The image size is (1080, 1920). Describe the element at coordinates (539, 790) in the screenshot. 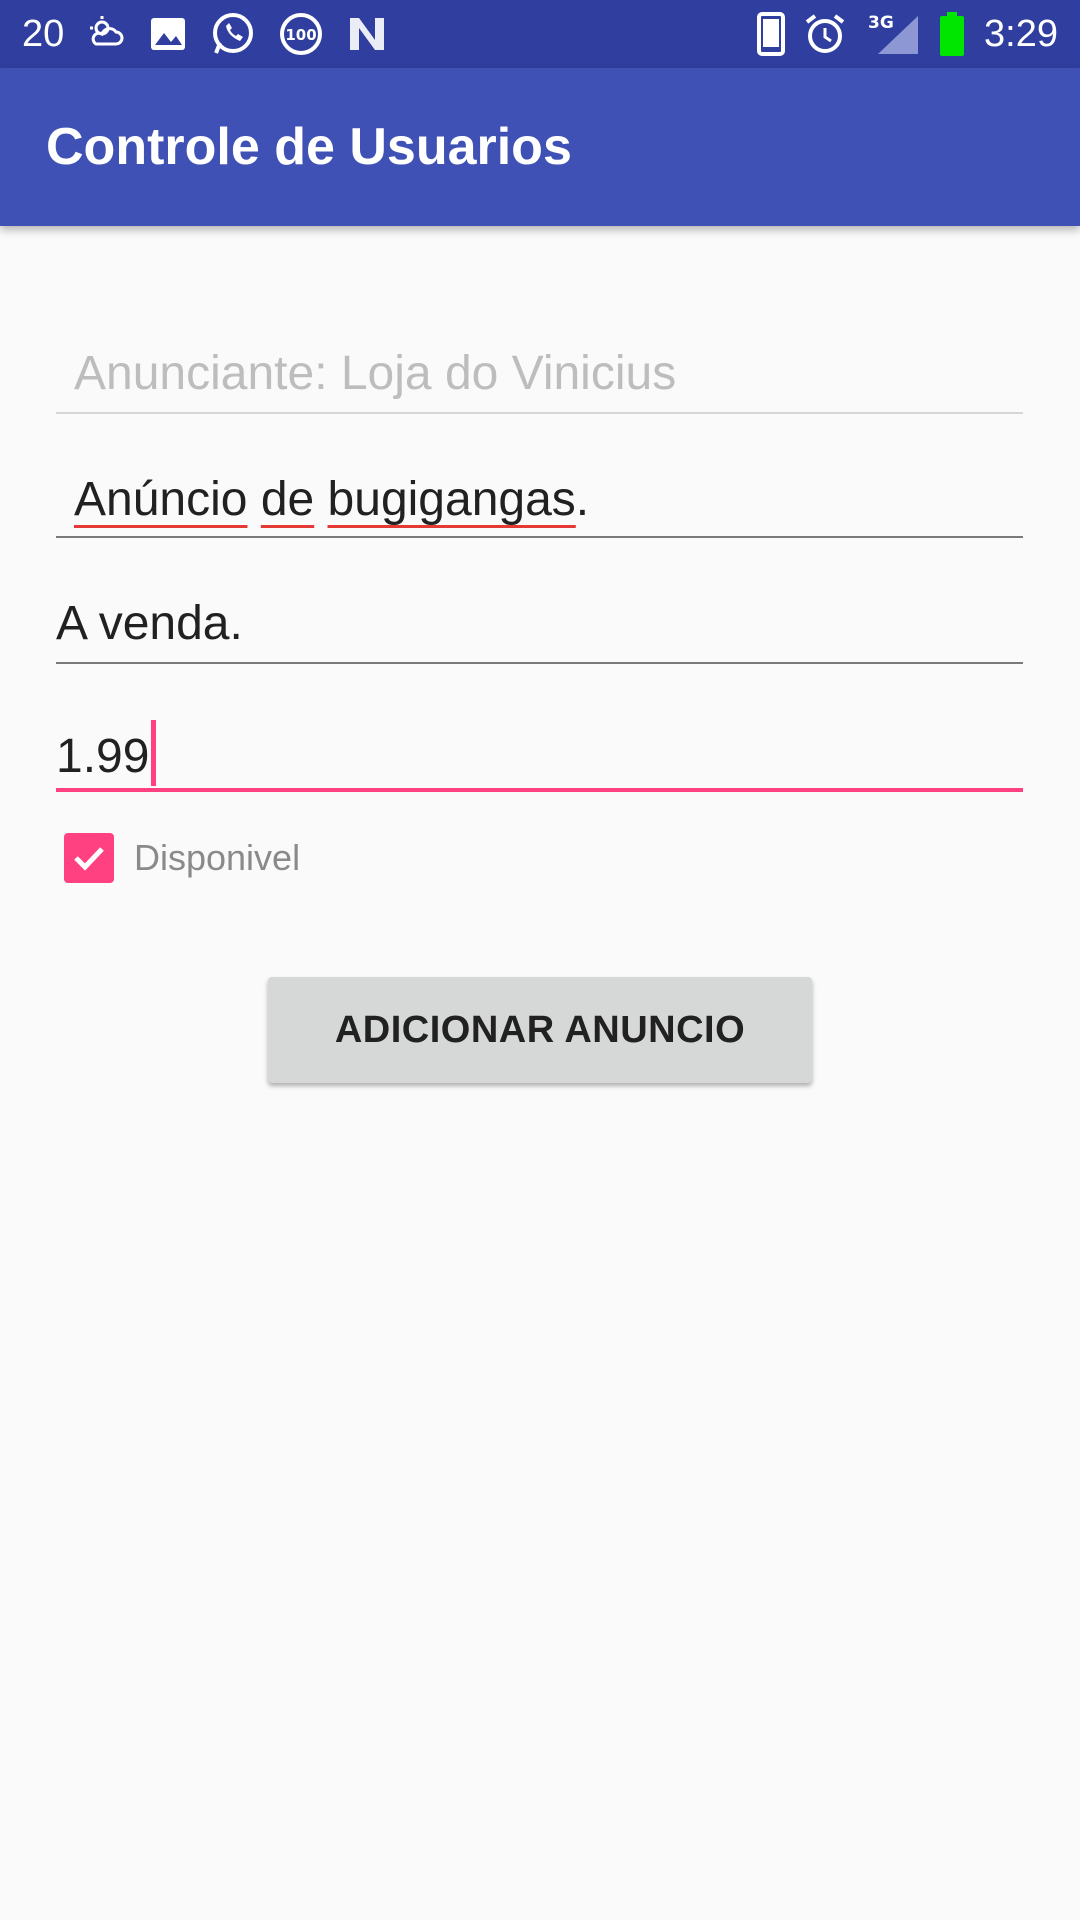

I see `price-underline` at that location.